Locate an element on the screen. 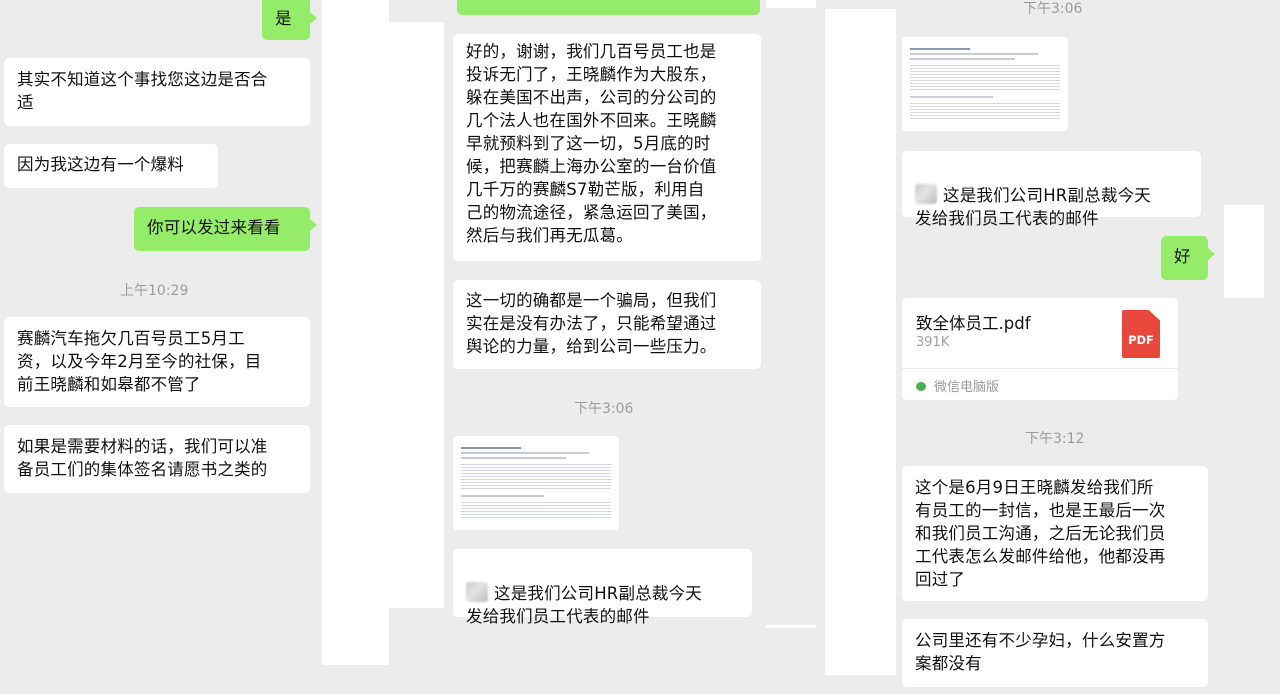  file-name: 致全体员工.pdf is located at coordinates (973, 323).